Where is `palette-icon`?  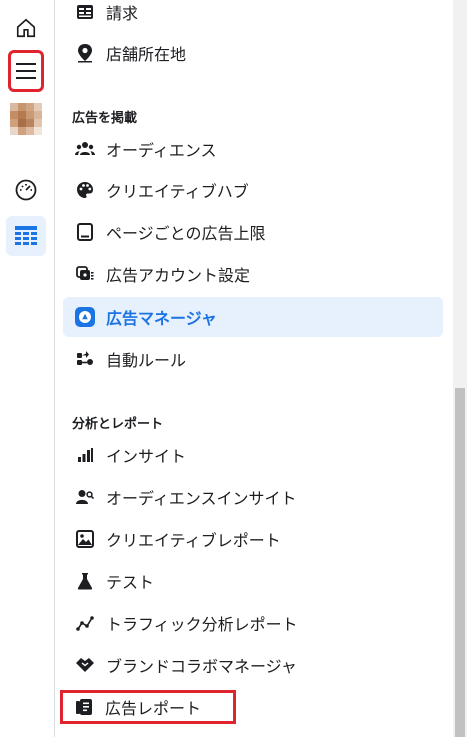 palette-icon is located at coordinates (85, 190).